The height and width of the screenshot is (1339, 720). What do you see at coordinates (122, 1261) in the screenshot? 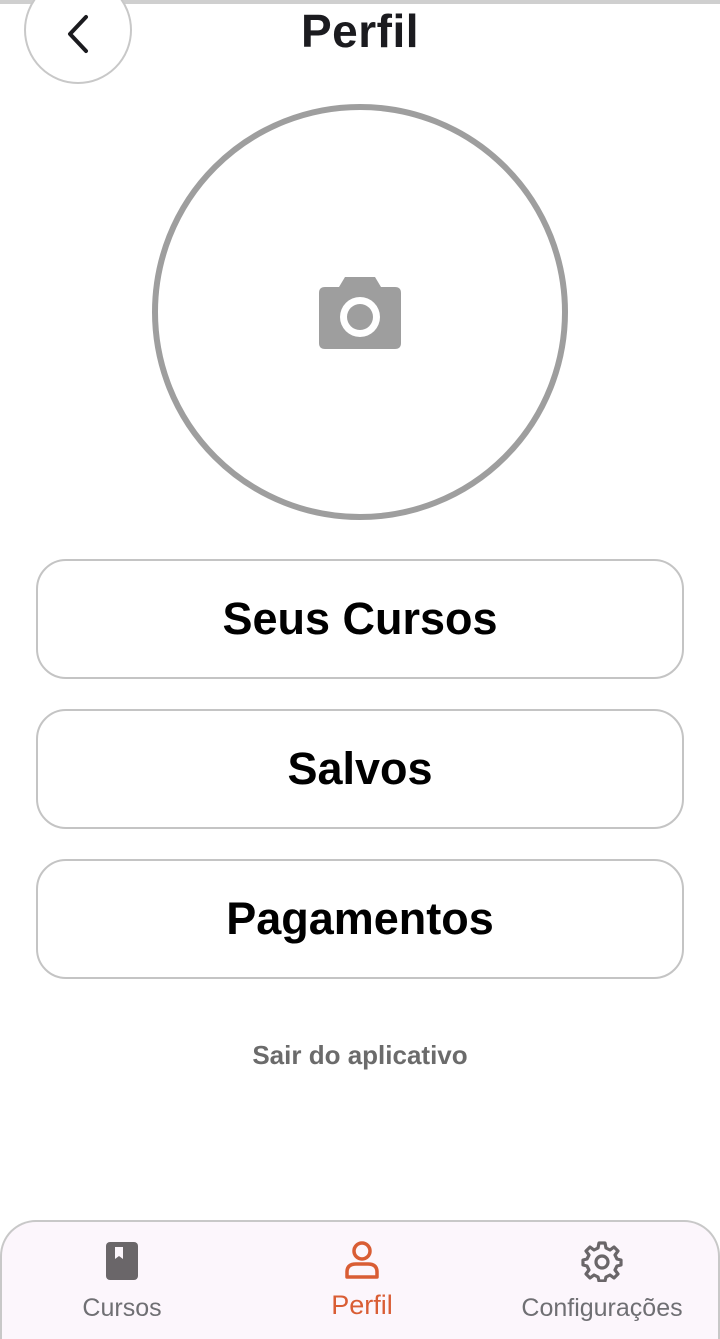
I see `book-icon` at bounding box center [122, 1261].